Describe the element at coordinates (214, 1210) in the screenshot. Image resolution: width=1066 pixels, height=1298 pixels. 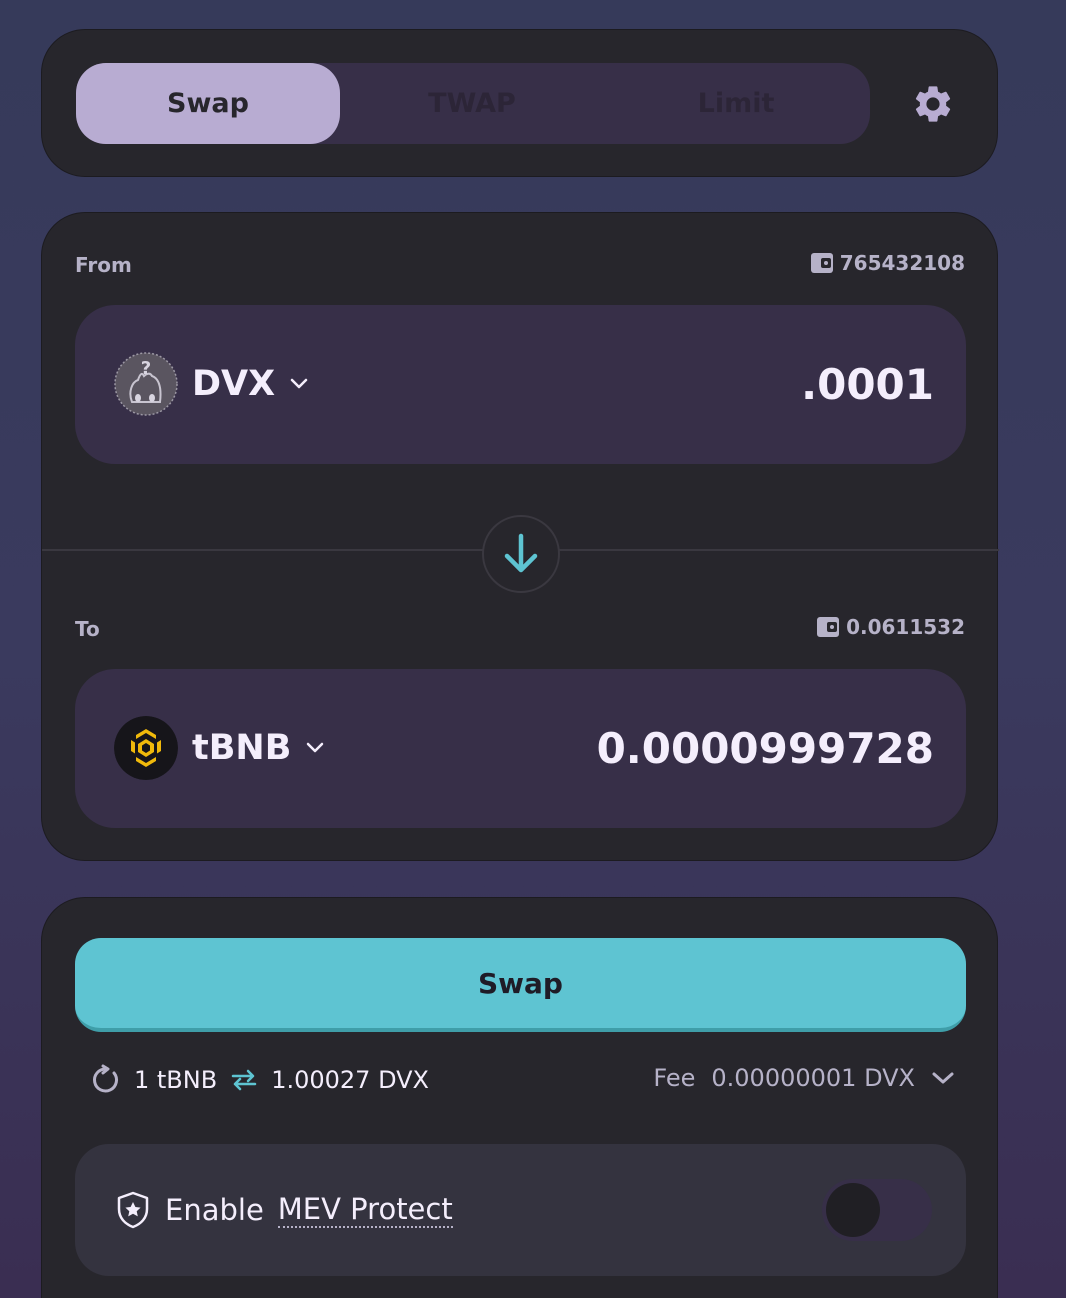
I see `mev-prefix: Enable` at that location.